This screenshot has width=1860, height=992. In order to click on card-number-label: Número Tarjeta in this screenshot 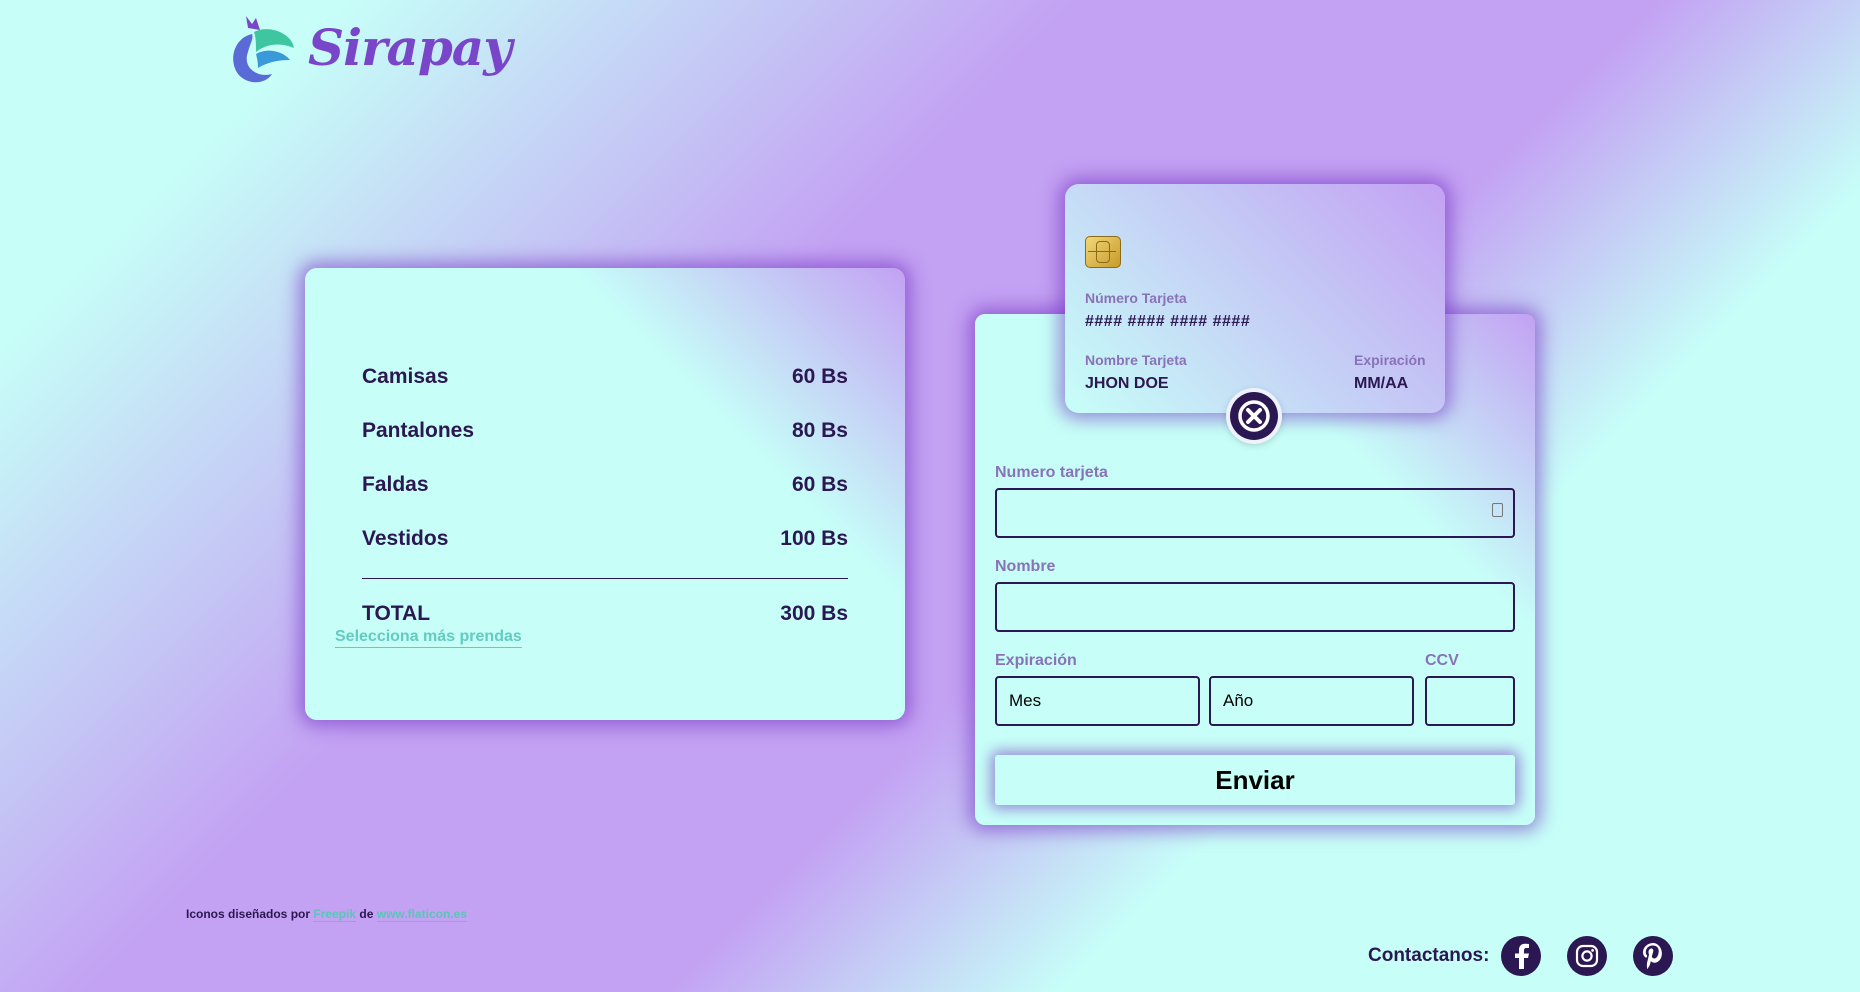, I will do `click(1136, 298)`.